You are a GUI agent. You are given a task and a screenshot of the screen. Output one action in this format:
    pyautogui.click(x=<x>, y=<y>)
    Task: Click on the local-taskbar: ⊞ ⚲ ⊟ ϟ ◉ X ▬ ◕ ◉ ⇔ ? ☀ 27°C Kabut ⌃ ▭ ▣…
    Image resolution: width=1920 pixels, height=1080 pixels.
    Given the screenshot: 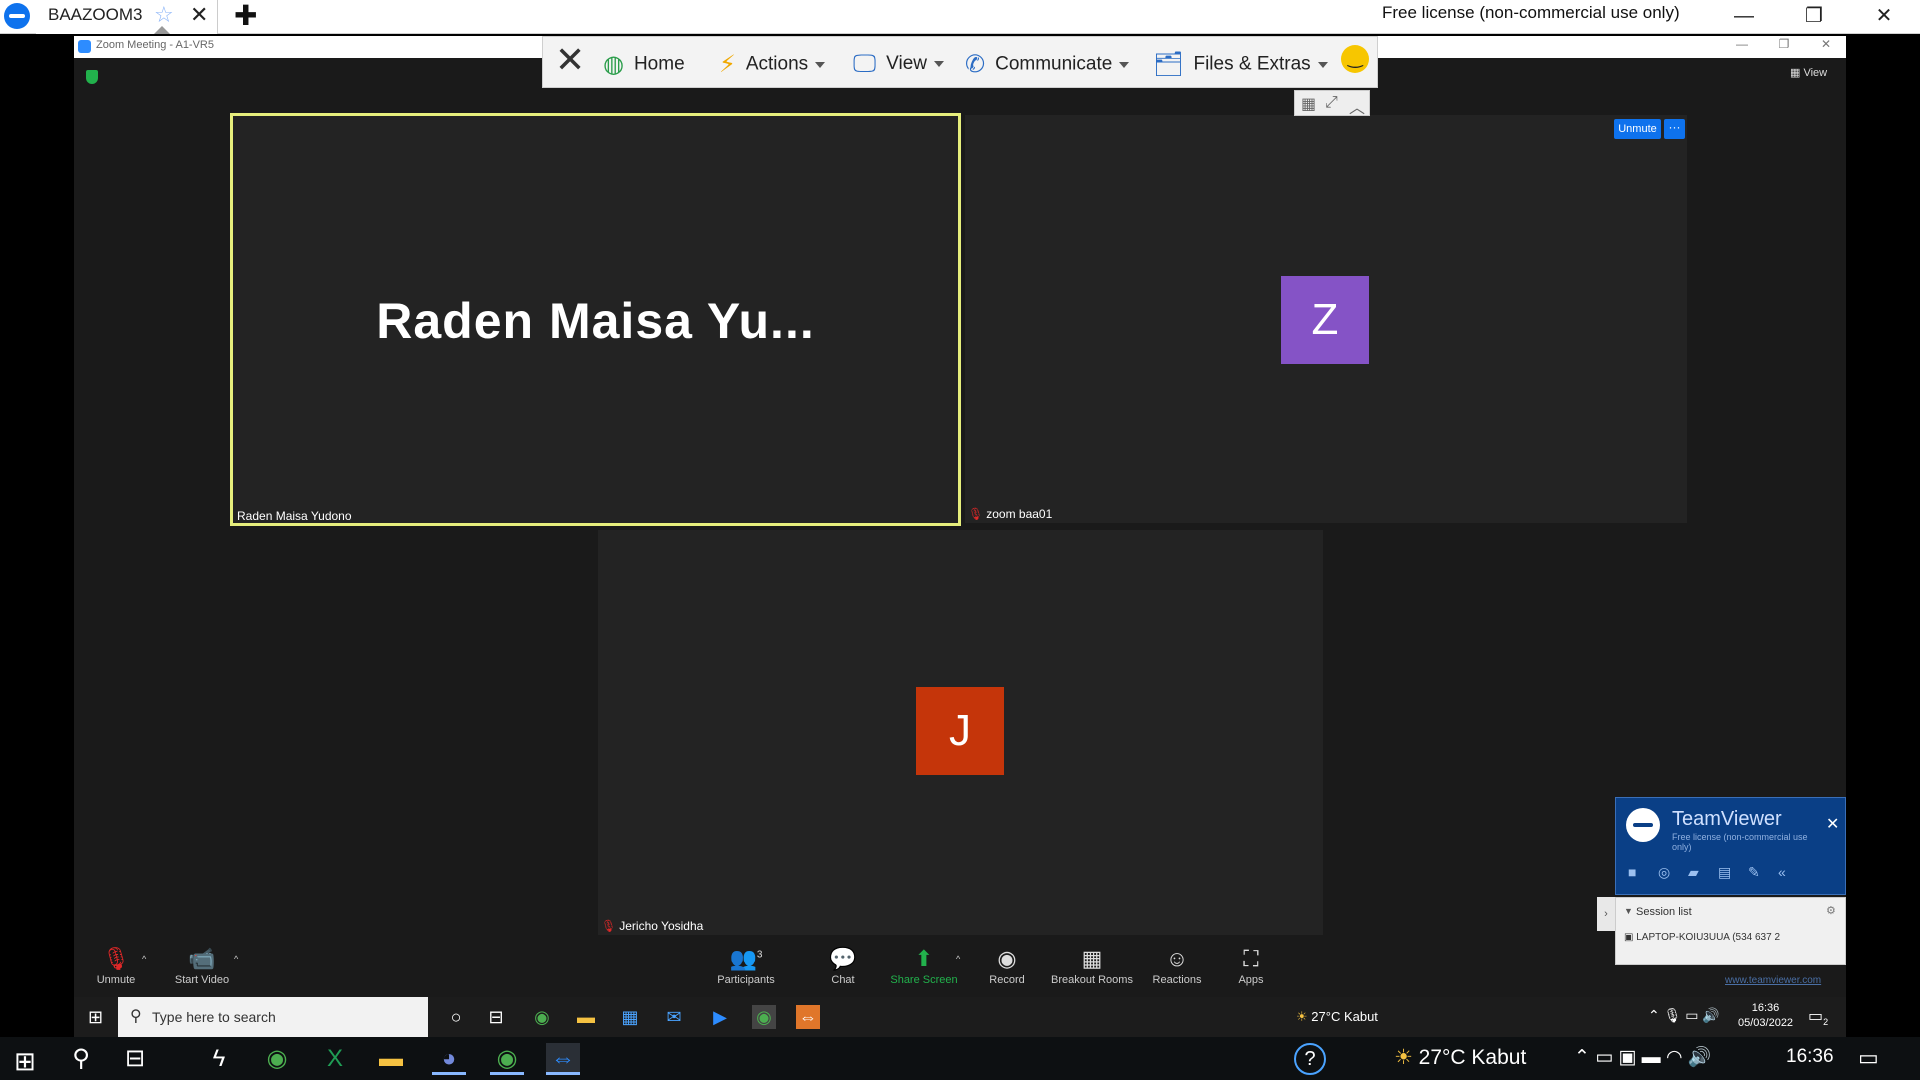 What is the action you would take?
    pyautogui.click(x=960, y=1058)
    